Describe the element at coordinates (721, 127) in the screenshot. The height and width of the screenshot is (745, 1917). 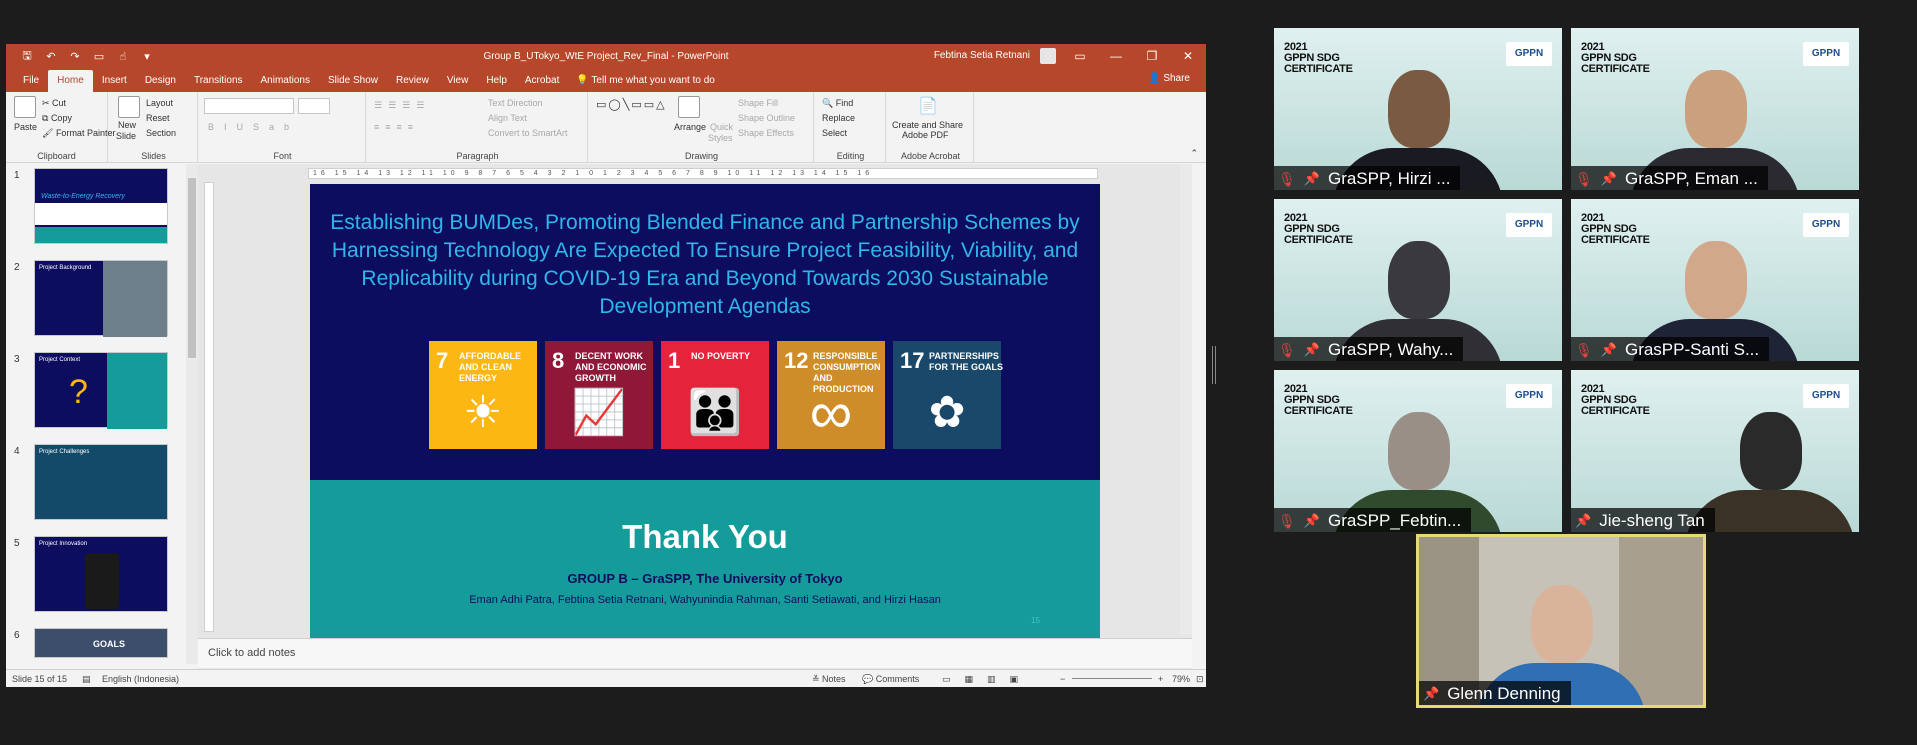
I see `quick-styles-button: Quick` at that location.